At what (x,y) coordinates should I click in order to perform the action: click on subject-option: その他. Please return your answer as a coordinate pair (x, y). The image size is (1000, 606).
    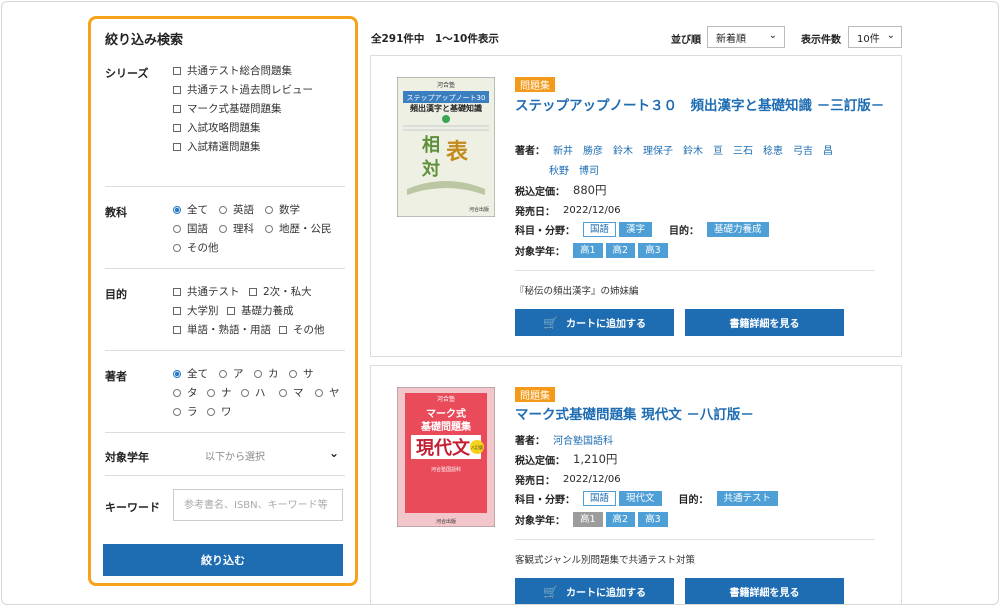
    Looking at the image, I should click on (196, 247).